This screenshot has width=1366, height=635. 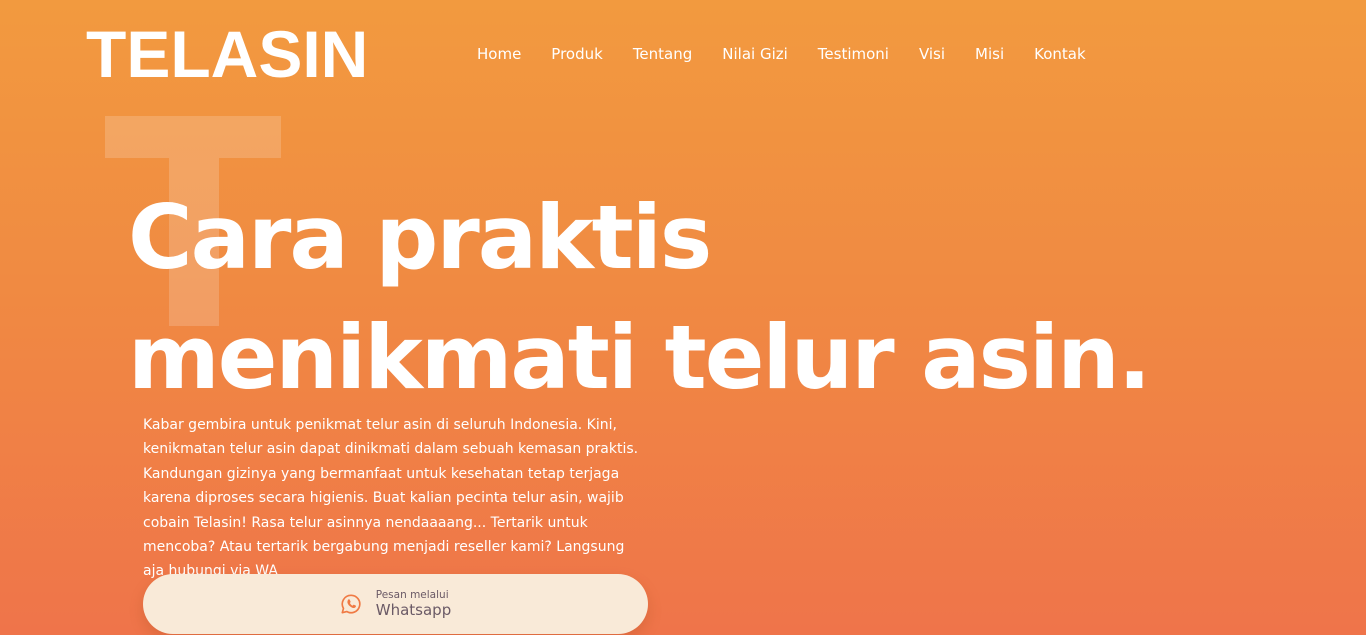 I want to click on nav-kontak: Kontak, so click(x=1060, y=54).